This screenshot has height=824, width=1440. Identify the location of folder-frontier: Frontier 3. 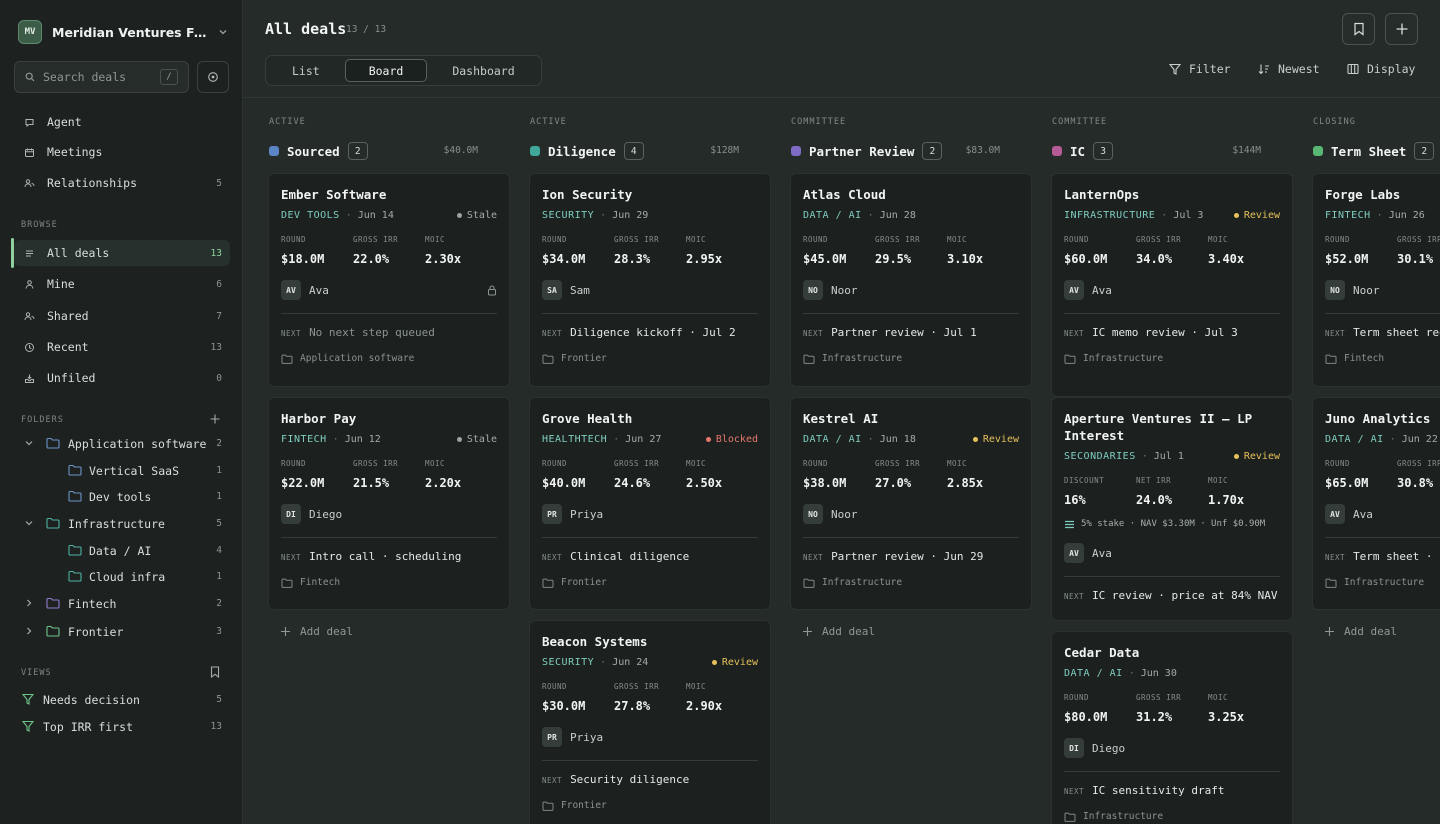
(122, 632).